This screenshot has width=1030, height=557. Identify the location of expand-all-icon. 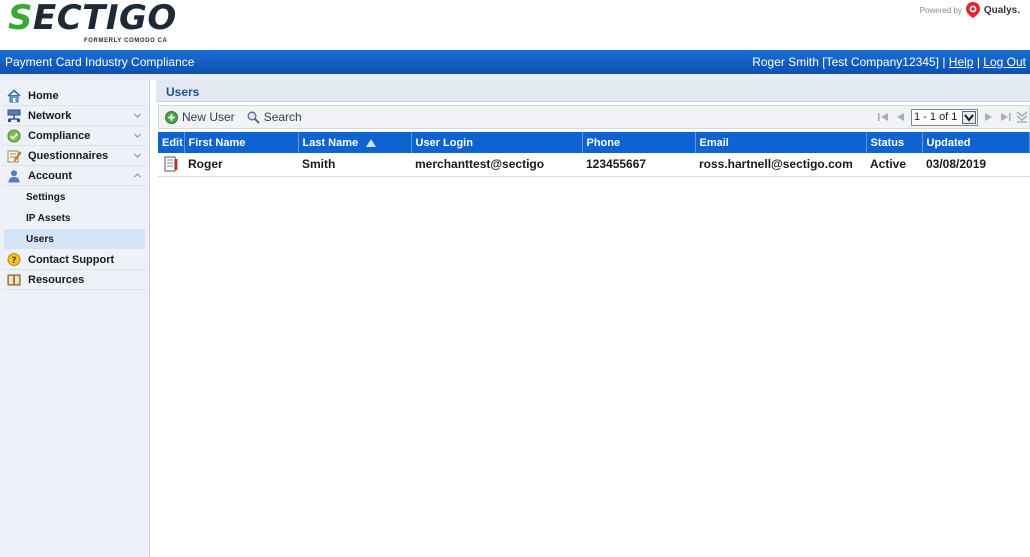
(1022, 117).